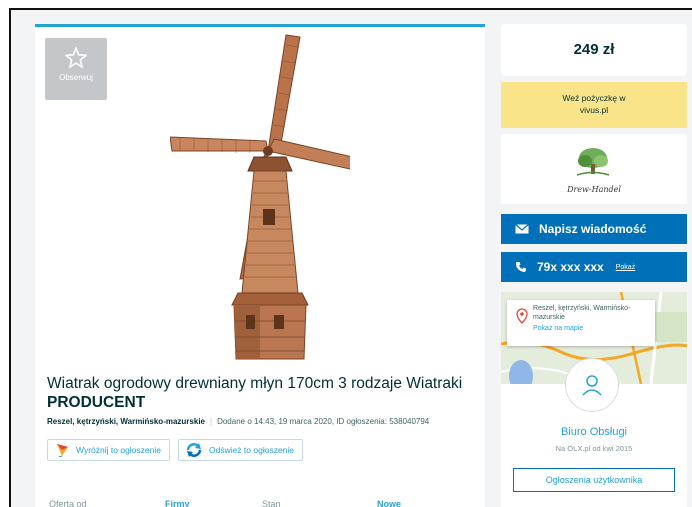 The width and height of the screenshot is (692, 507). Describe the element at coordinates (593, 189) in the screenshot. I see `seller-logo-text: Drew-Handel` at that location.